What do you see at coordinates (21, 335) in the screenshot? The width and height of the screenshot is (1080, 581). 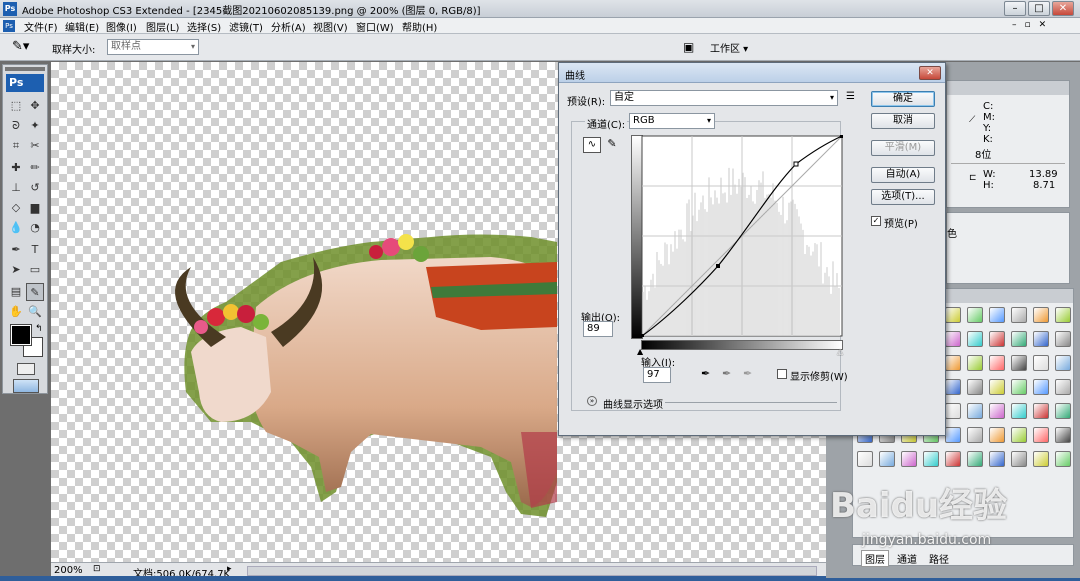 I see `foreground-color-swatch` at bounding box center [21, 335].